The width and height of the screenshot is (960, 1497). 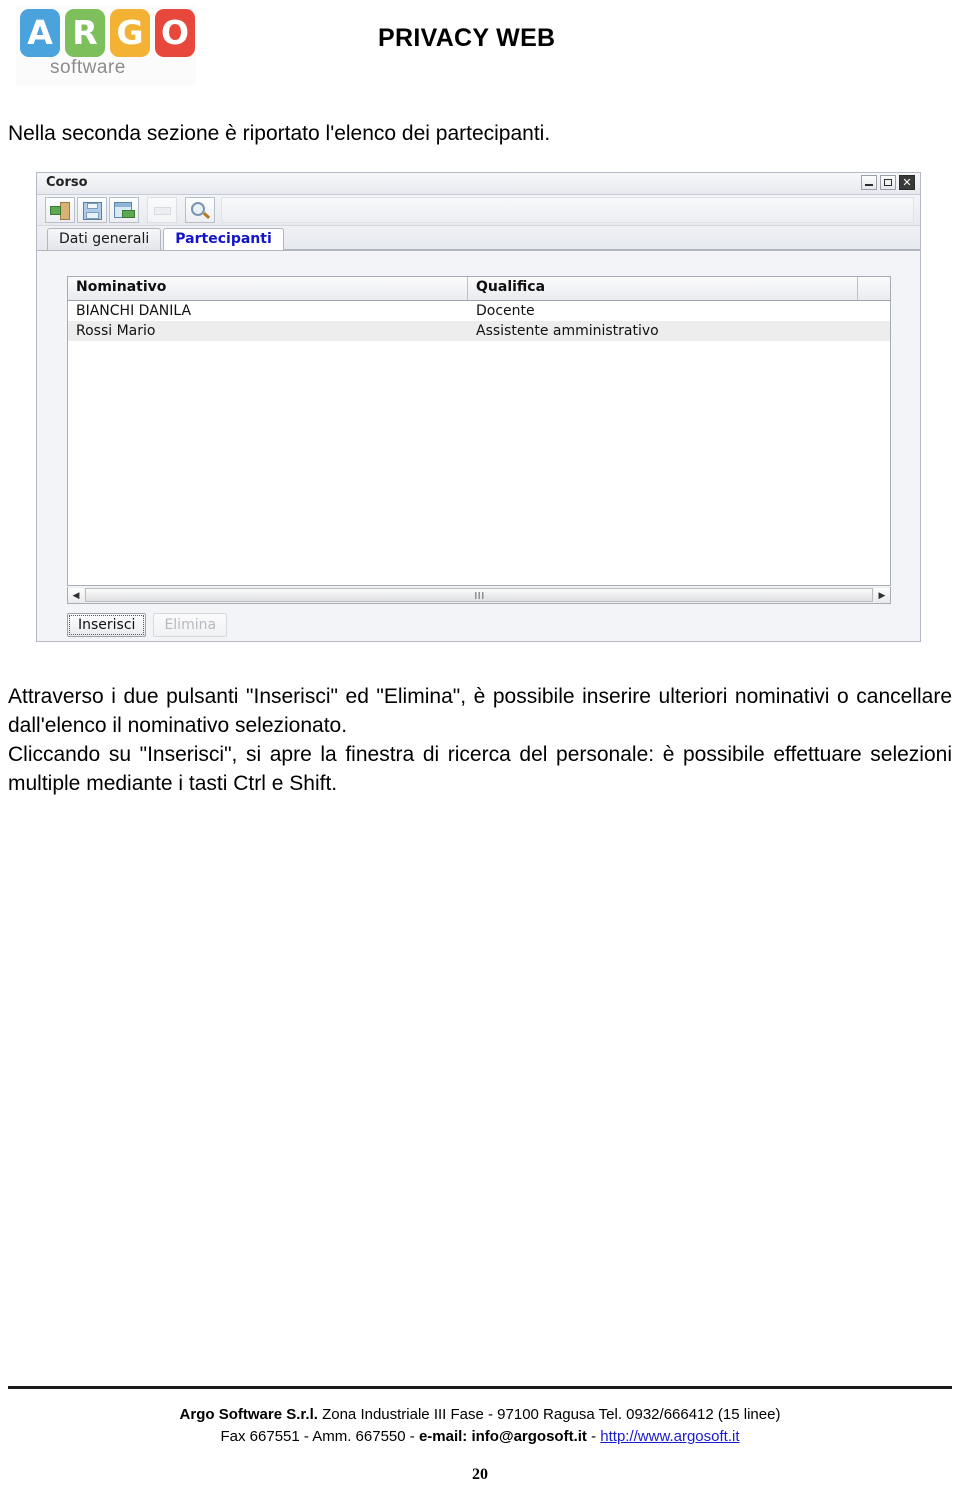 What do you see at coordinates (567, 210) in the screenshot?
I see `toolbar-filler` at bounding box center [567, 210].